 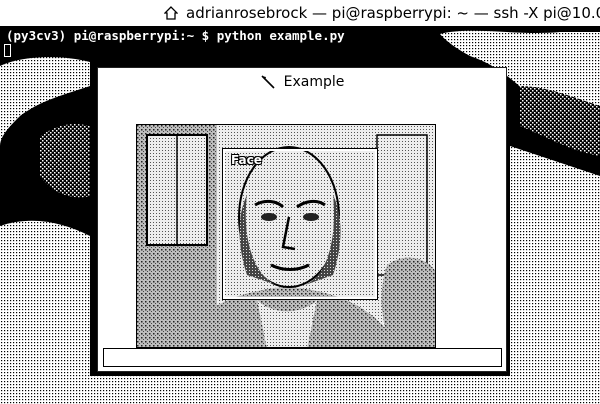 I want to click on face-label: Face, so click(x=246, y=160).